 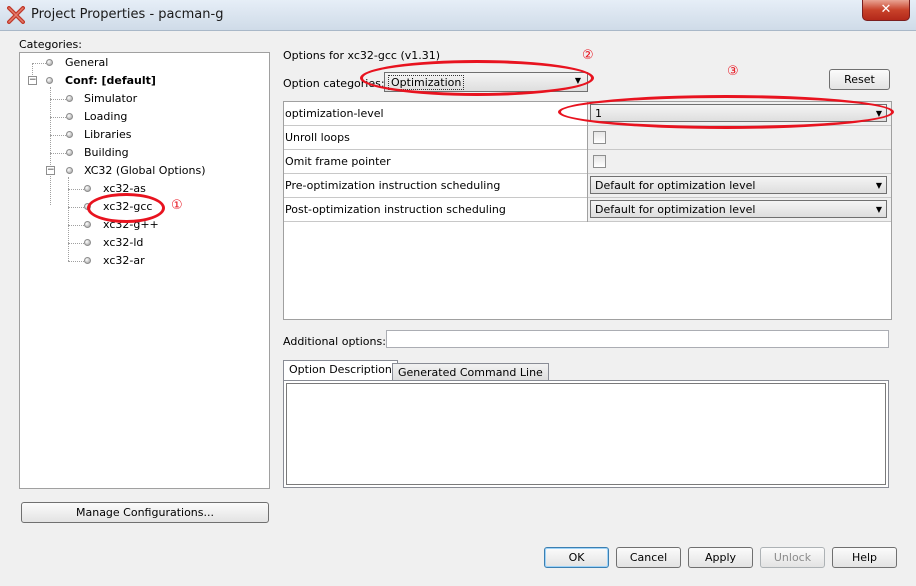 What do you see at coordinates (637, 339) in the screenshot?
I see `additional-options-input` at bounding box center [637, 339].